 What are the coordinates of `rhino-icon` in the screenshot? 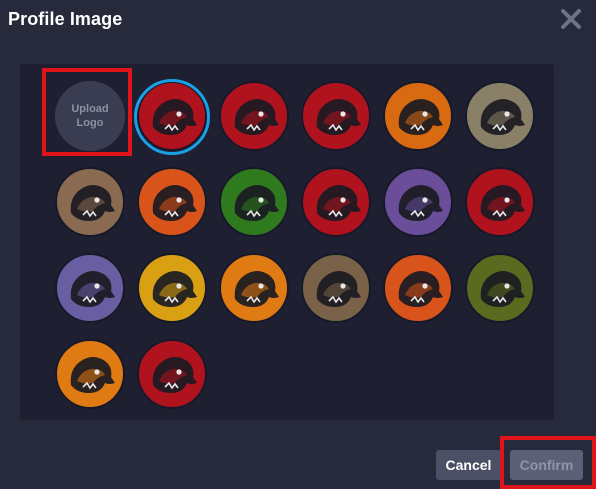 It's located at (90, 288).